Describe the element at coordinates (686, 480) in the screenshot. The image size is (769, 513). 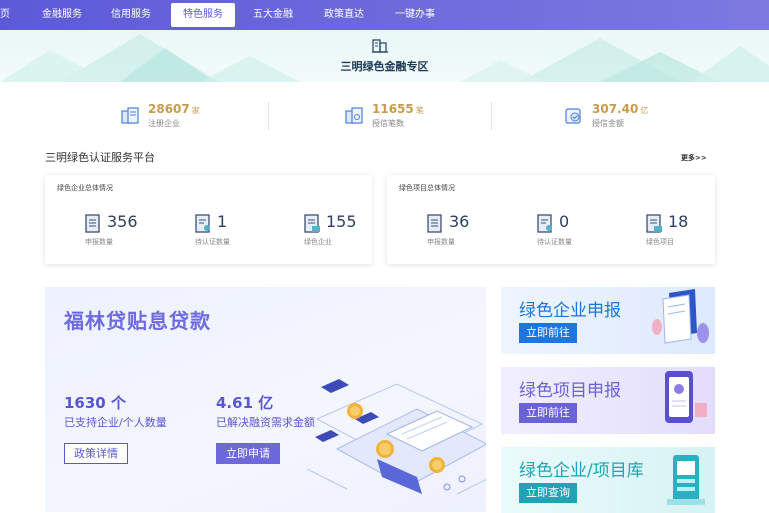
I see `terminal-illustration` at that location.